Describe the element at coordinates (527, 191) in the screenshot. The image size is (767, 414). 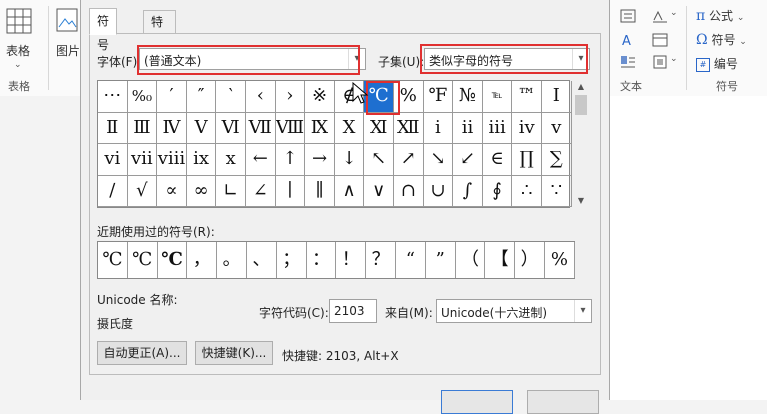
I see `symbol-cell: ∴` at that location.